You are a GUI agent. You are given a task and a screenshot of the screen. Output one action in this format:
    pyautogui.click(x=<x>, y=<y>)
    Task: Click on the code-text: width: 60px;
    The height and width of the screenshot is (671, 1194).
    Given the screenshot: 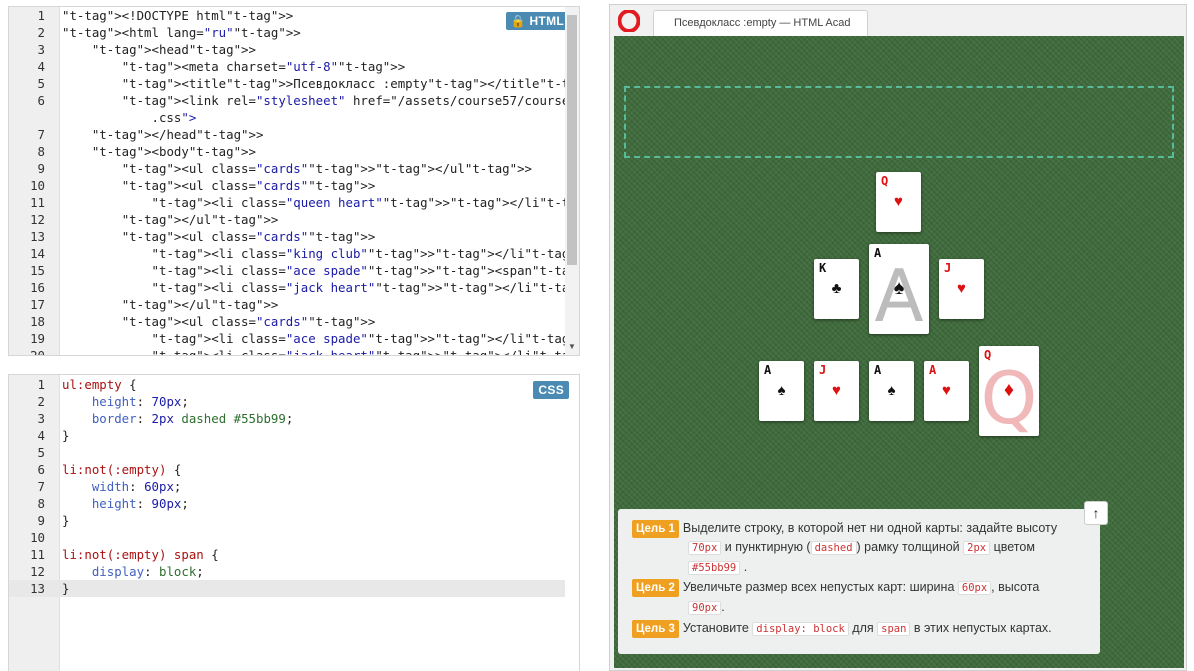 What is the action you would take?
    pyautogui.click(x=122, y=486)
    